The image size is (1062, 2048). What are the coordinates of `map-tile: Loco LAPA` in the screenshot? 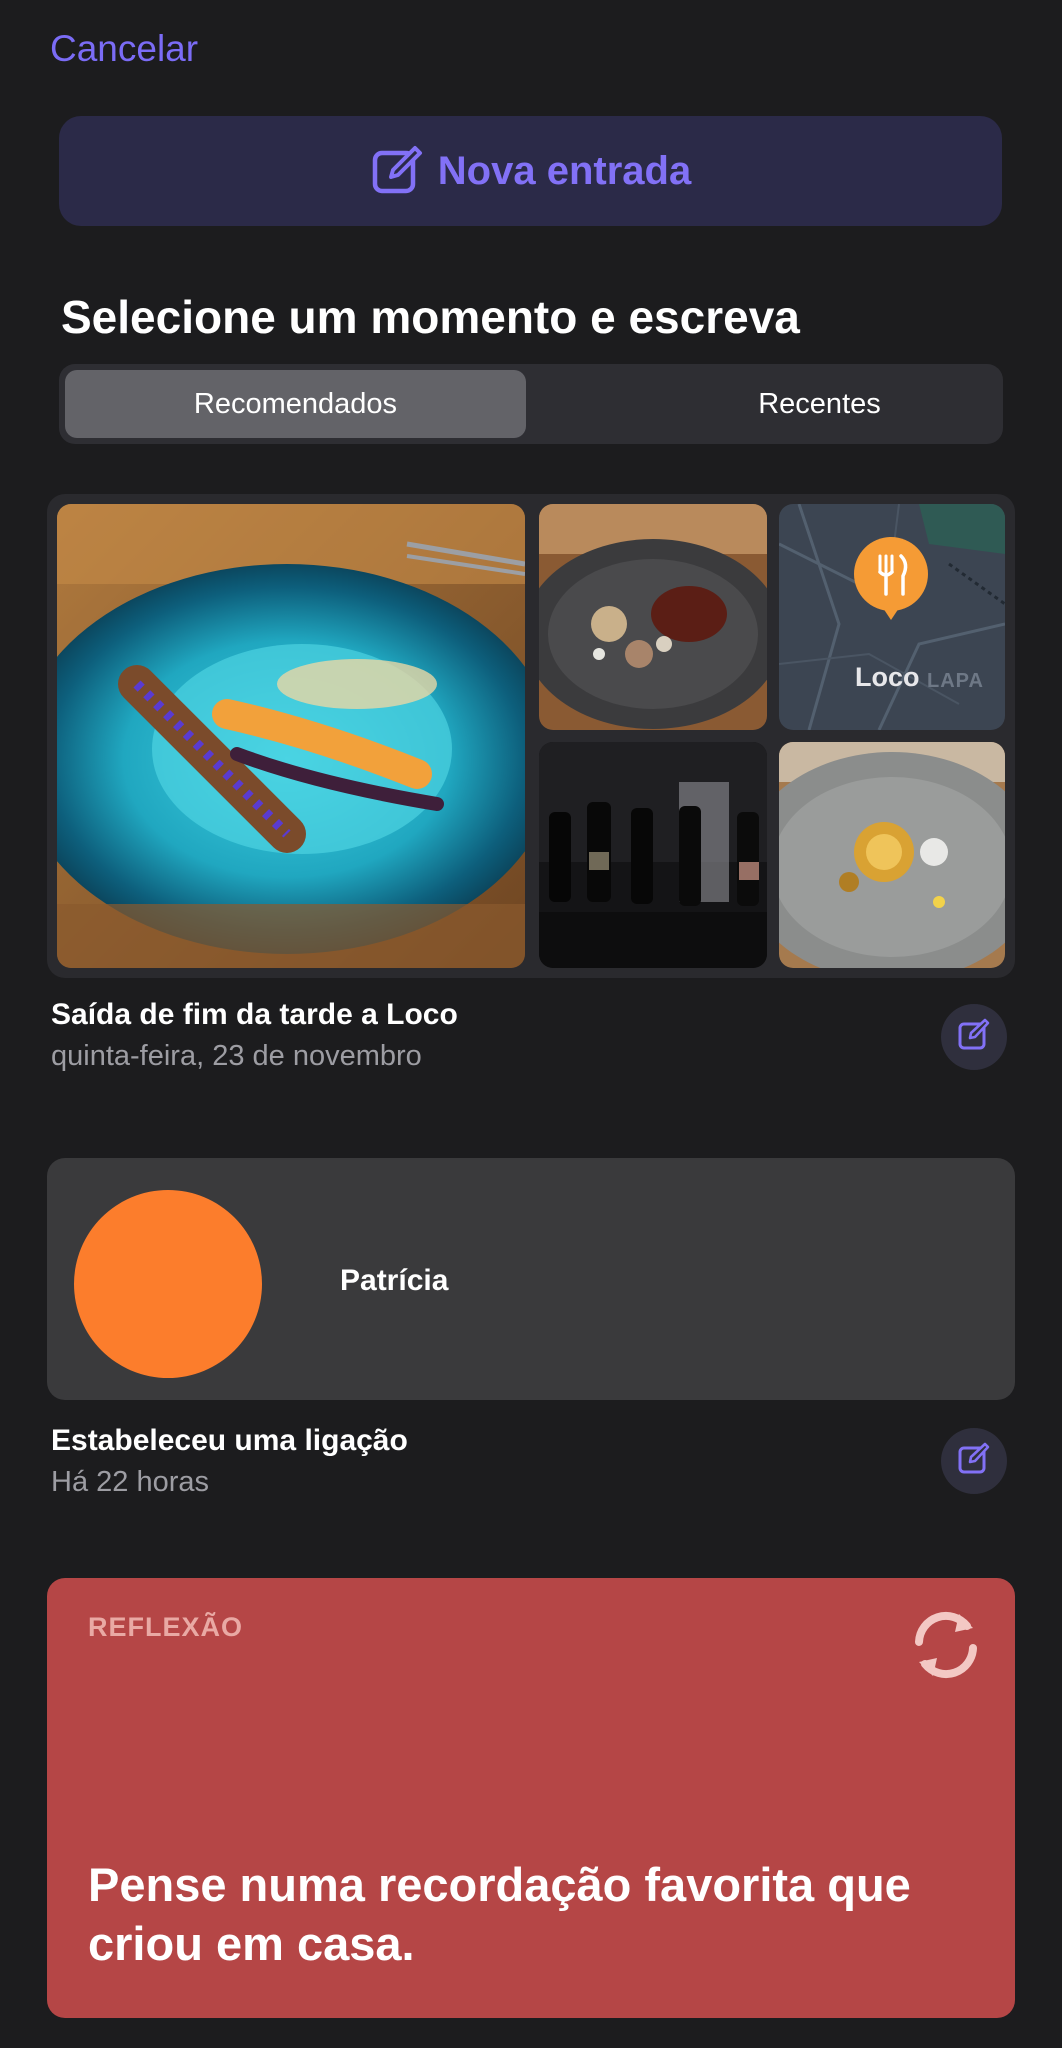 It's located at (892, 617).